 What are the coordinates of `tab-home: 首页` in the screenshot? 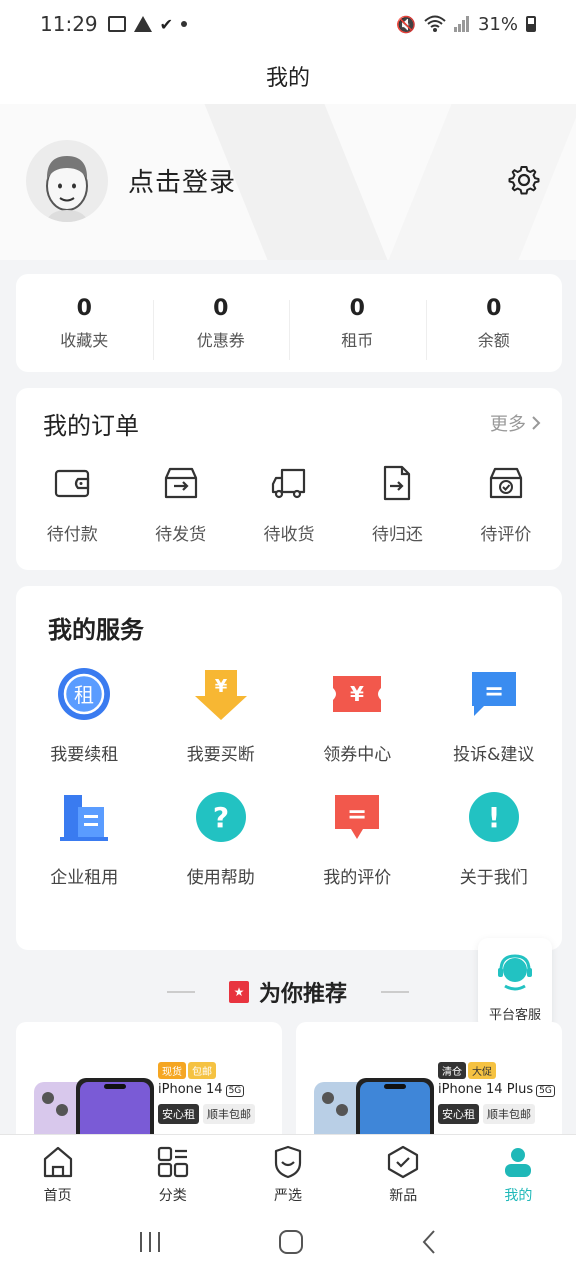 It's located at (57, 1169).